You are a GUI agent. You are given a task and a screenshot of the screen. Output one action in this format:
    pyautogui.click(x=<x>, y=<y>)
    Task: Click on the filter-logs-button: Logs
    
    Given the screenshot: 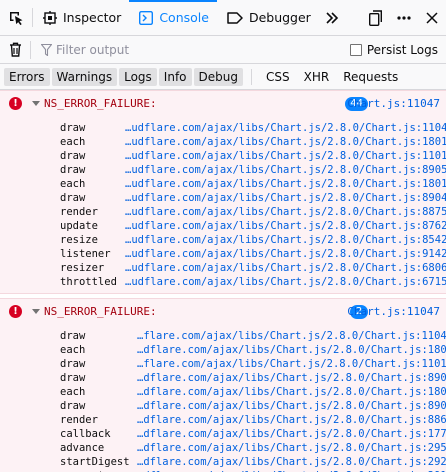 What is the action you would take?
    pyautogui.click(x=138, y=76)
    